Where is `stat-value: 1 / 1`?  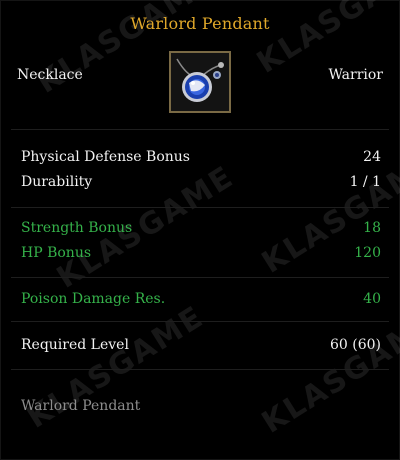 stat-value: 1 / 1 is located at coordinates (365, 182).